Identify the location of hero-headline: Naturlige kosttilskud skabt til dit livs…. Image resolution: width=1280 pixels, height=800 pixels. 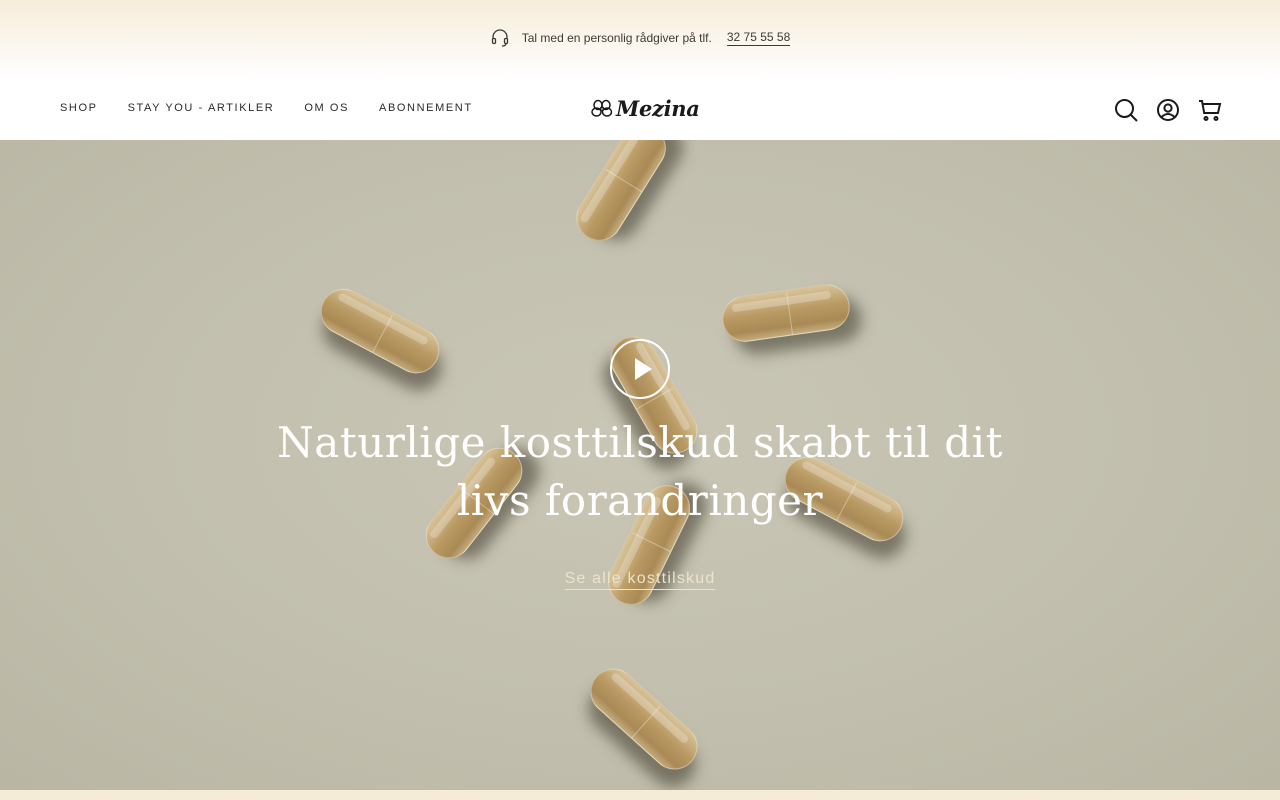
(640, 471).